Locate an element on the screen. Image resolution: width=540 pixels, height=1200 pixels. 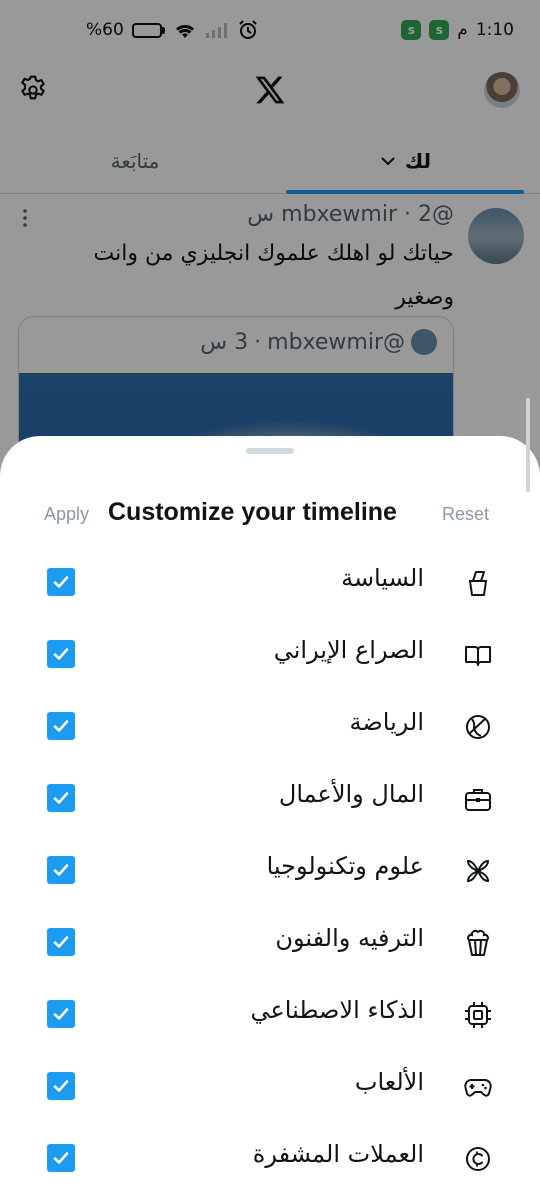
topic-label: الرياضة is located at coordinates (386, 722).